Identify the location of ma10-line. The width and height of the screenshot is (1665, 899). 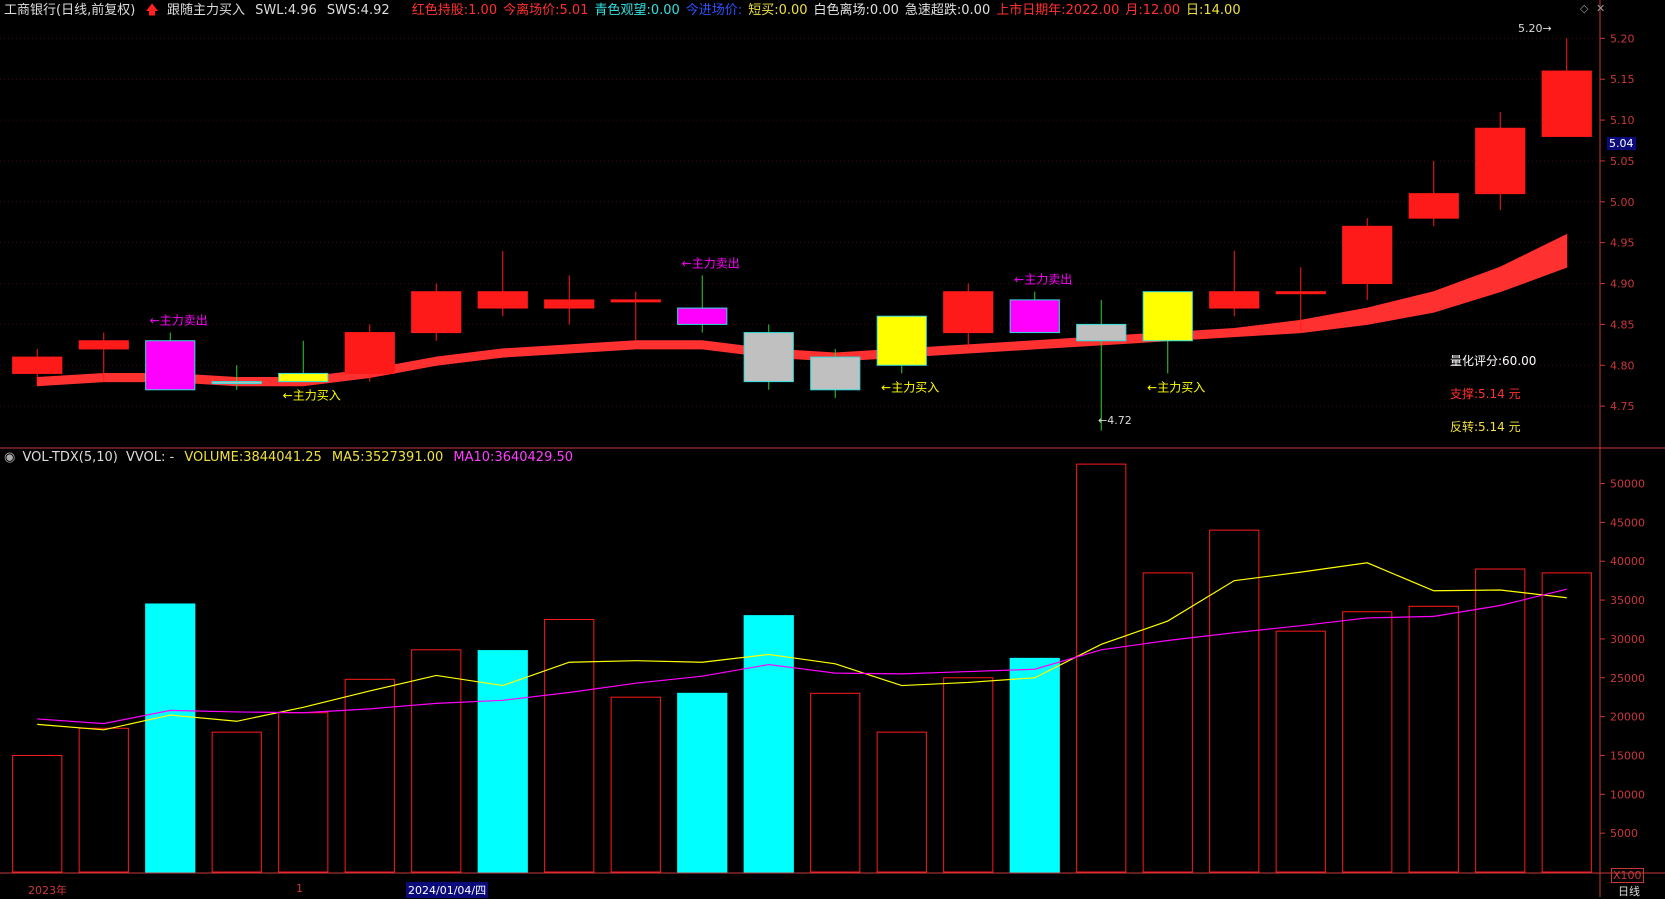
(802, 656).